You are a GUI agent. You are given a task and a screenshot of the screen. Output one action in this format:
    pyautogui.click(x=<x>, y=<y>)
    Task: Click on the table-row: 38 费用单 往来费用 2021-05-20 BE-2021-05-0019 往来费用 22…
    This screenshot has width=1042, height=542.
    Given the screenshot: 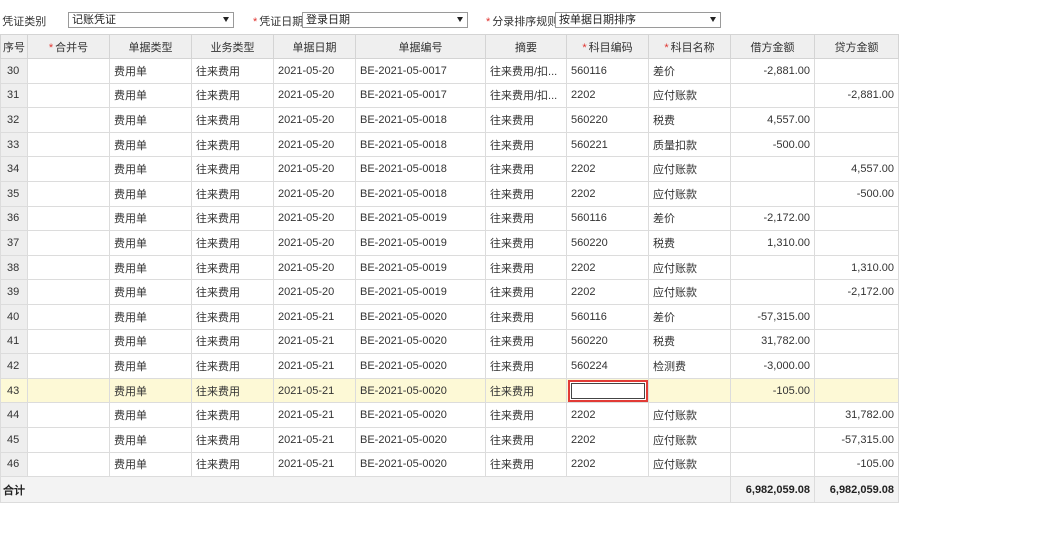 What is the action you would take?
    pyautogui.click(x=449, y=267)
    